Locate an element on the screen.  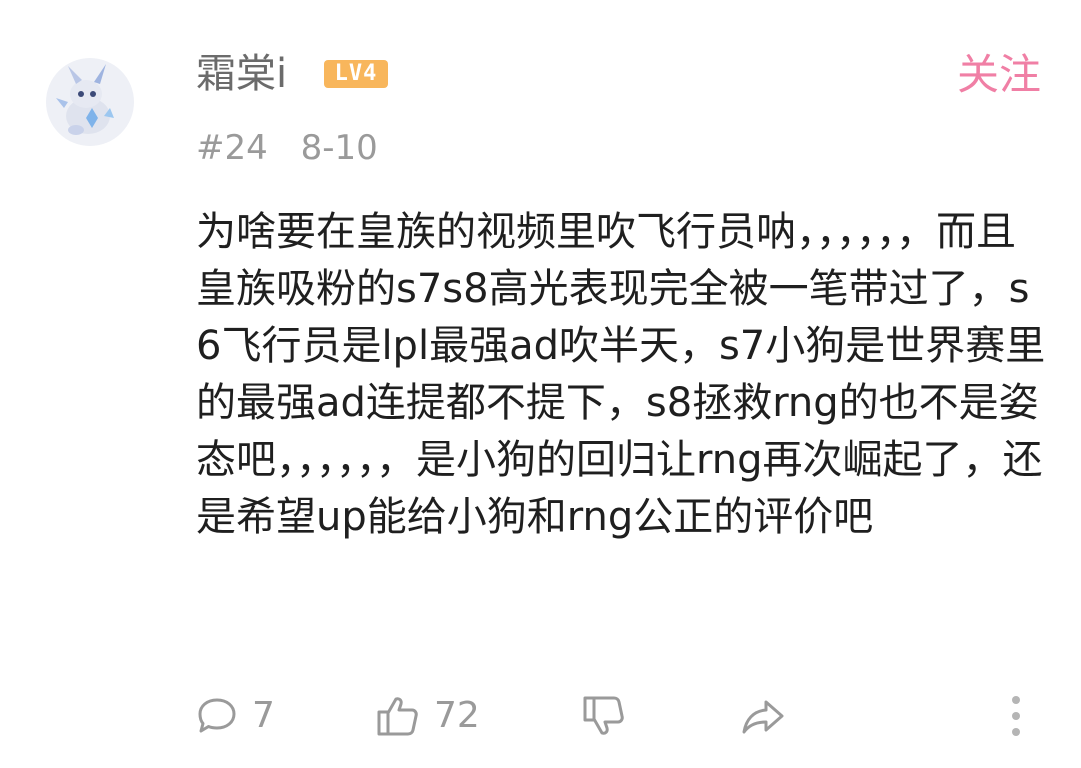
reply-count: 7 is located at coordinates (263, 715).